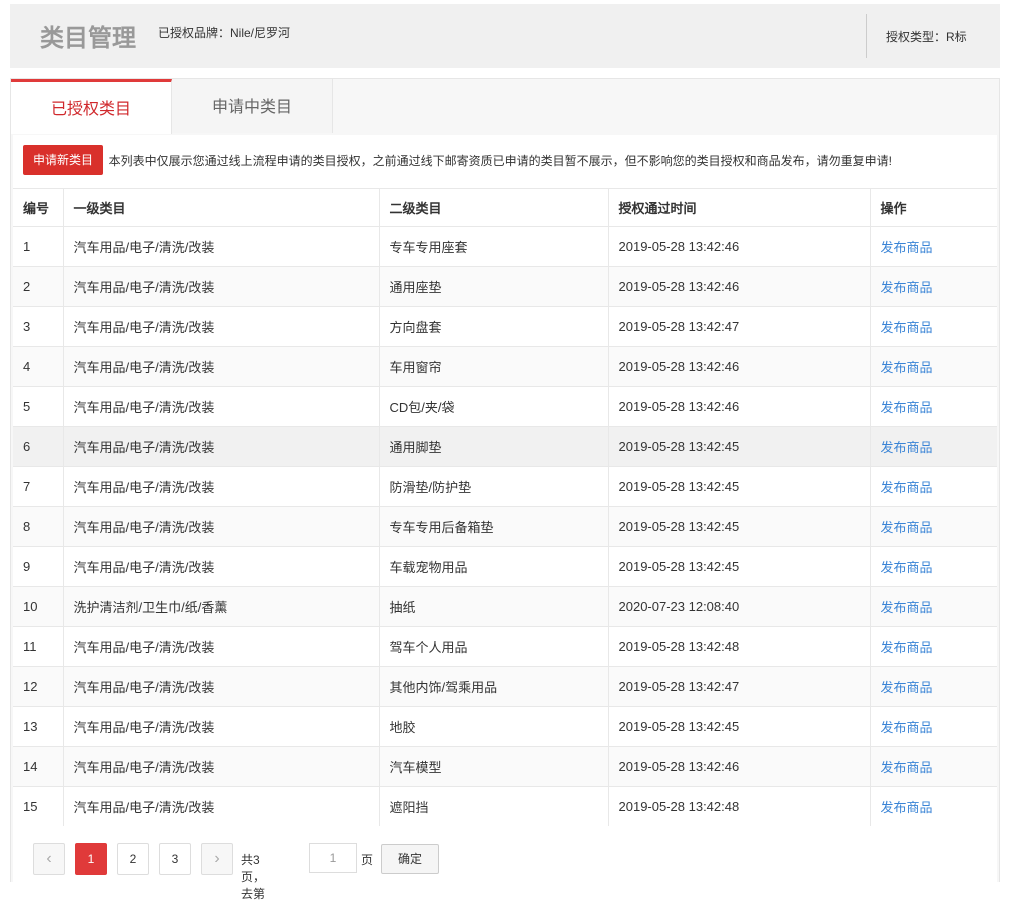  What do you see at coordinates (38, 207) in the screenshot?
I see `column-header-number: 编号` at bounding box center [38, 207].